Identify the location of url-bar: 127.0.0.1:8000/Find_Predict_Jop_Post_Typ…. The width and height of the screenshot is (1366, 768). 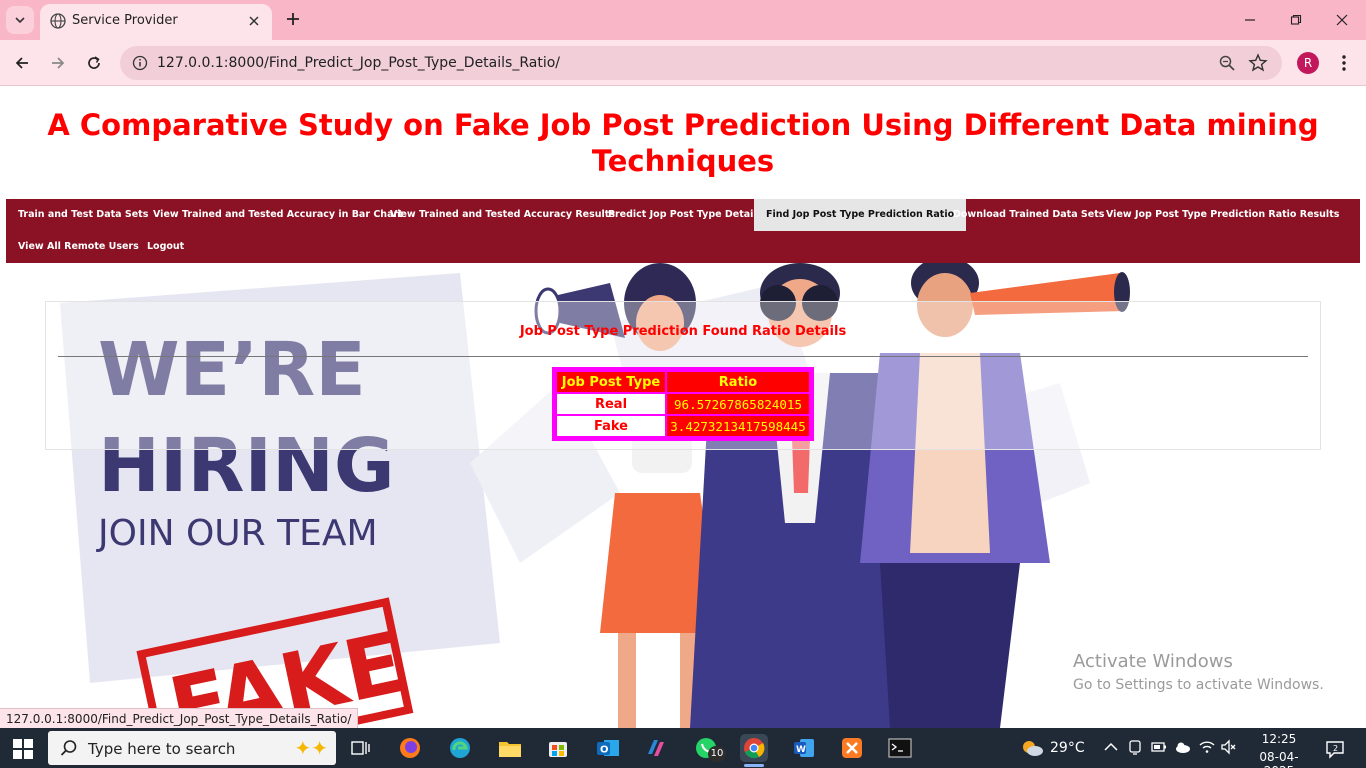
(701, 63).